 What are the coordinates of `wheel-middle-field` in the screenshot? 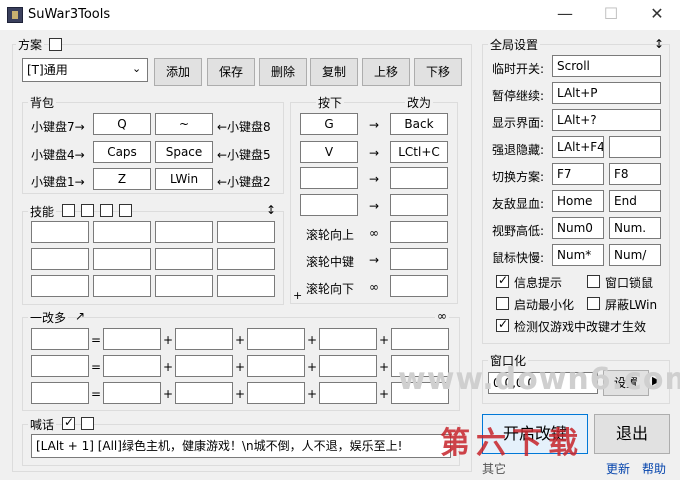 It's located at (419, 259).